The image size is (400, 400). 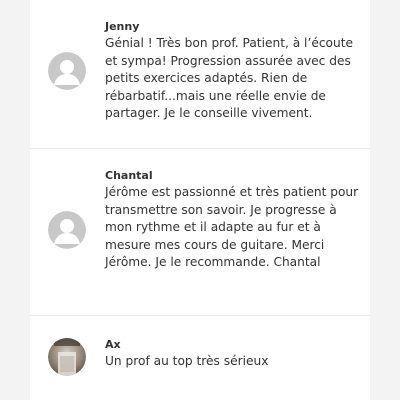 What do you see at coordinates (129, 175) in the screenshot?
I see `reviewer-name: Chantal` at bounding box center [129, 175].